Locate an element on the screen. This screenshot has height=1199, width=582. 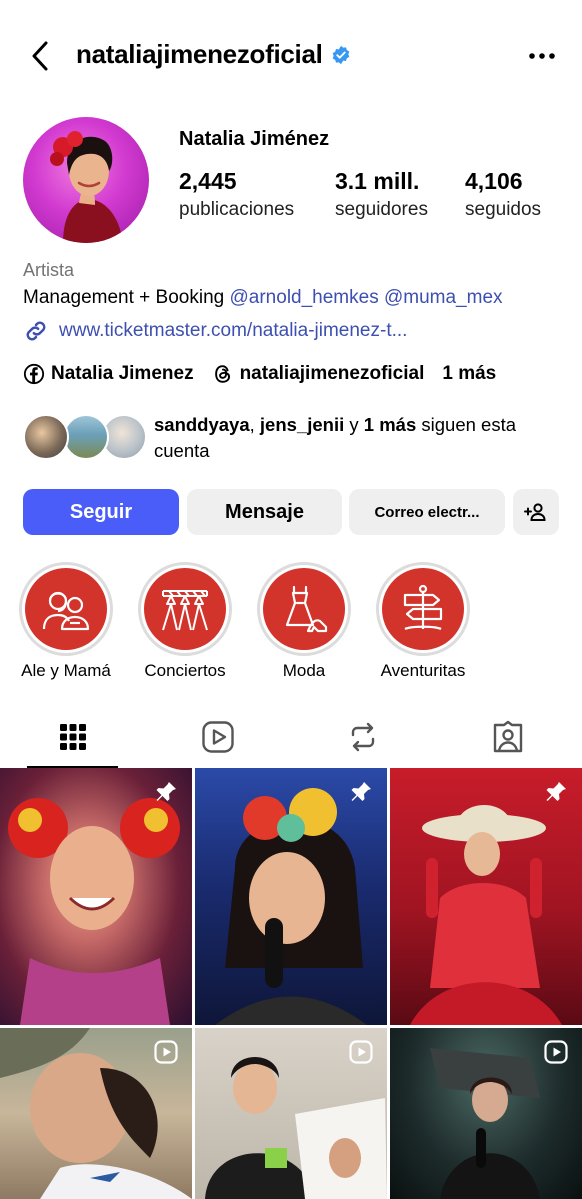
profile-username: nataliajimenezoficial is located at coordinates (213, 54).